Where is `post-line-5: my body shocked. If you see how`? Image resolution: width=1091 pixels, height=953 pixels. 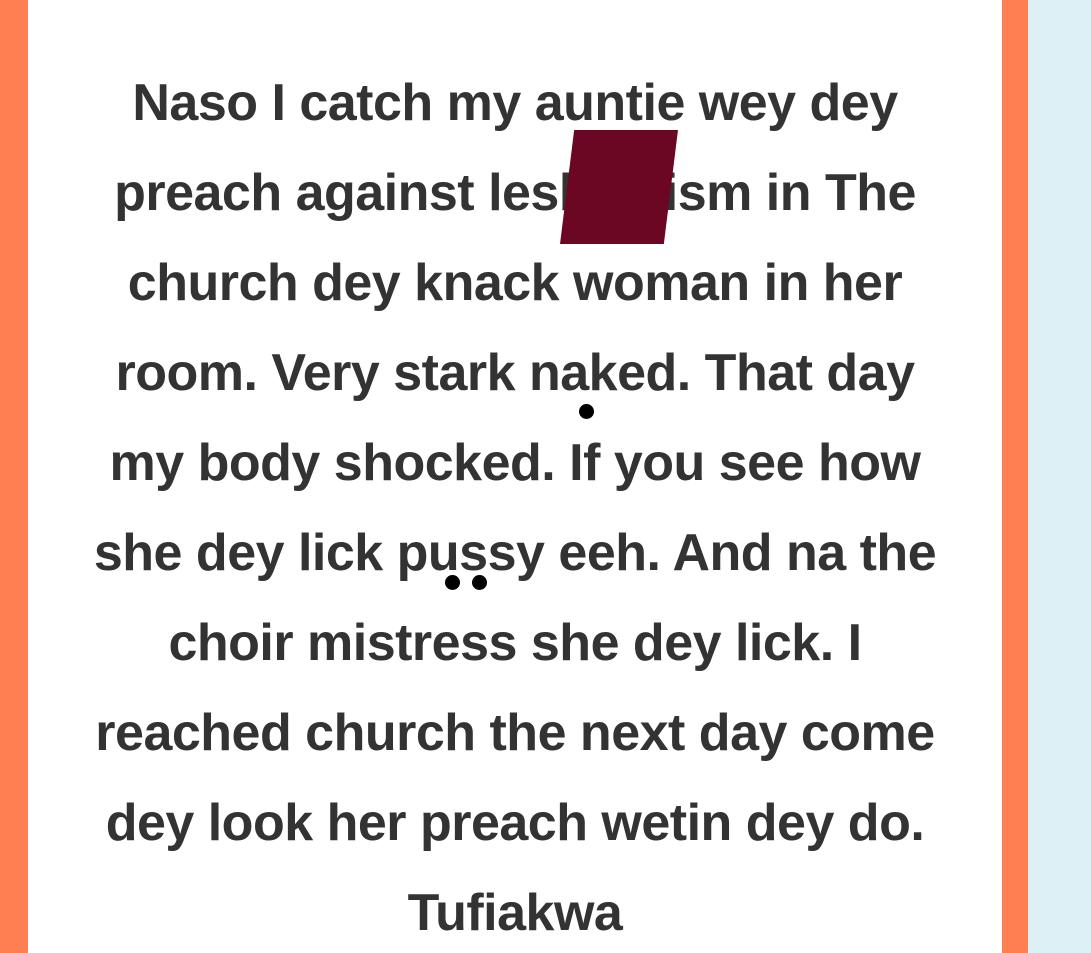 post-line-5: my body shocked. If you see how is located at coordinates (515, 463).